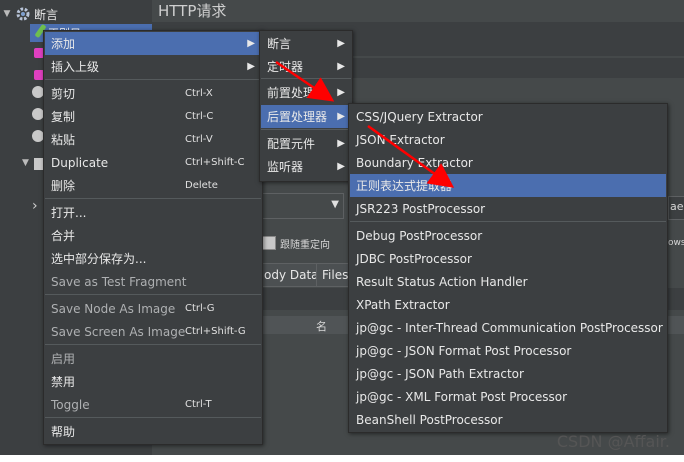 The image size is (684, 462). I want to click on context-menu-item: Save as Test Fragment, so click(153, 281).